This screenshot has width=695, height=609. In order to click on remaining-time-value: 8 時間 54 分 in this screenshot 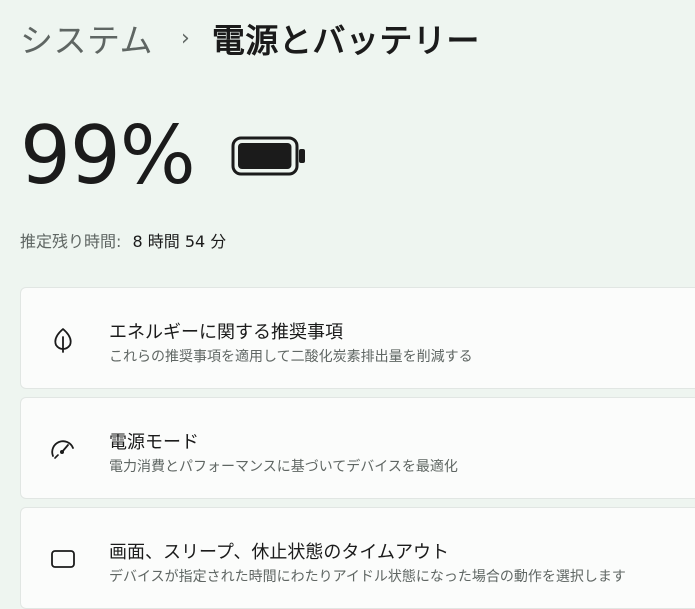, I will do `click(179, 241)`.